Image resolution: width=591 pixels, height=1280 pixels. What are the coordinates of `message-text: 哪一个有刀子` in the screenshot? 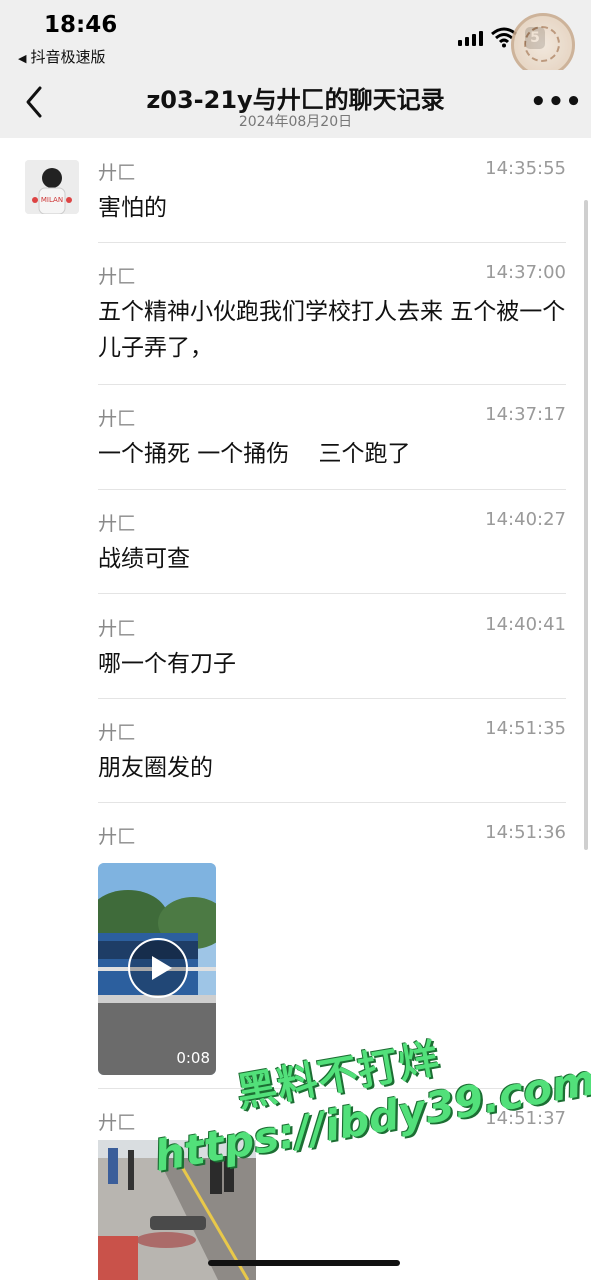 It's located at (167, 664).